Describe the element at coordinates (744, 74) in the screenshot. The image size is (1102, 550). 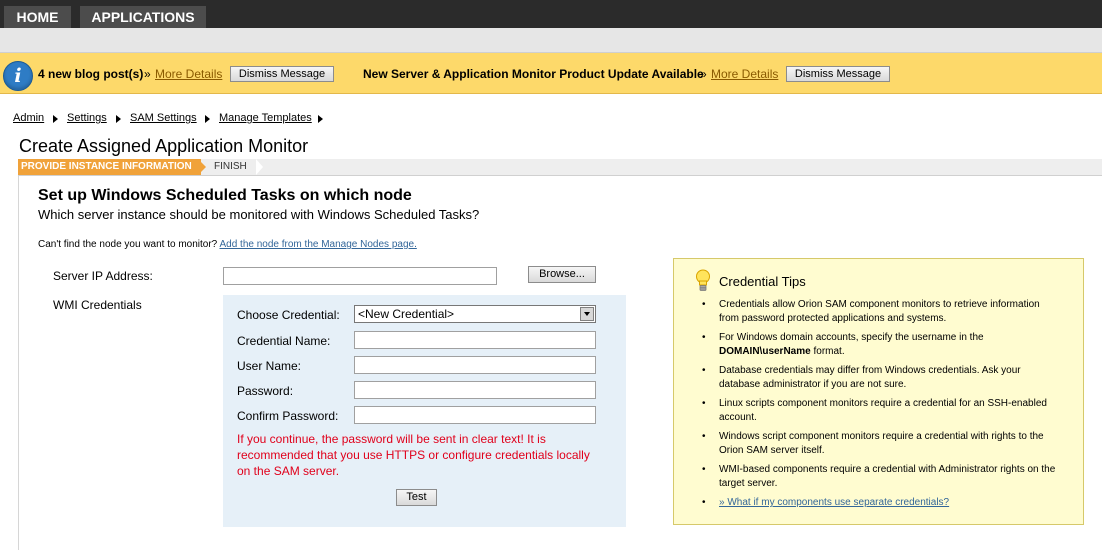
I see `more-details-link-2: More Details` at that location.